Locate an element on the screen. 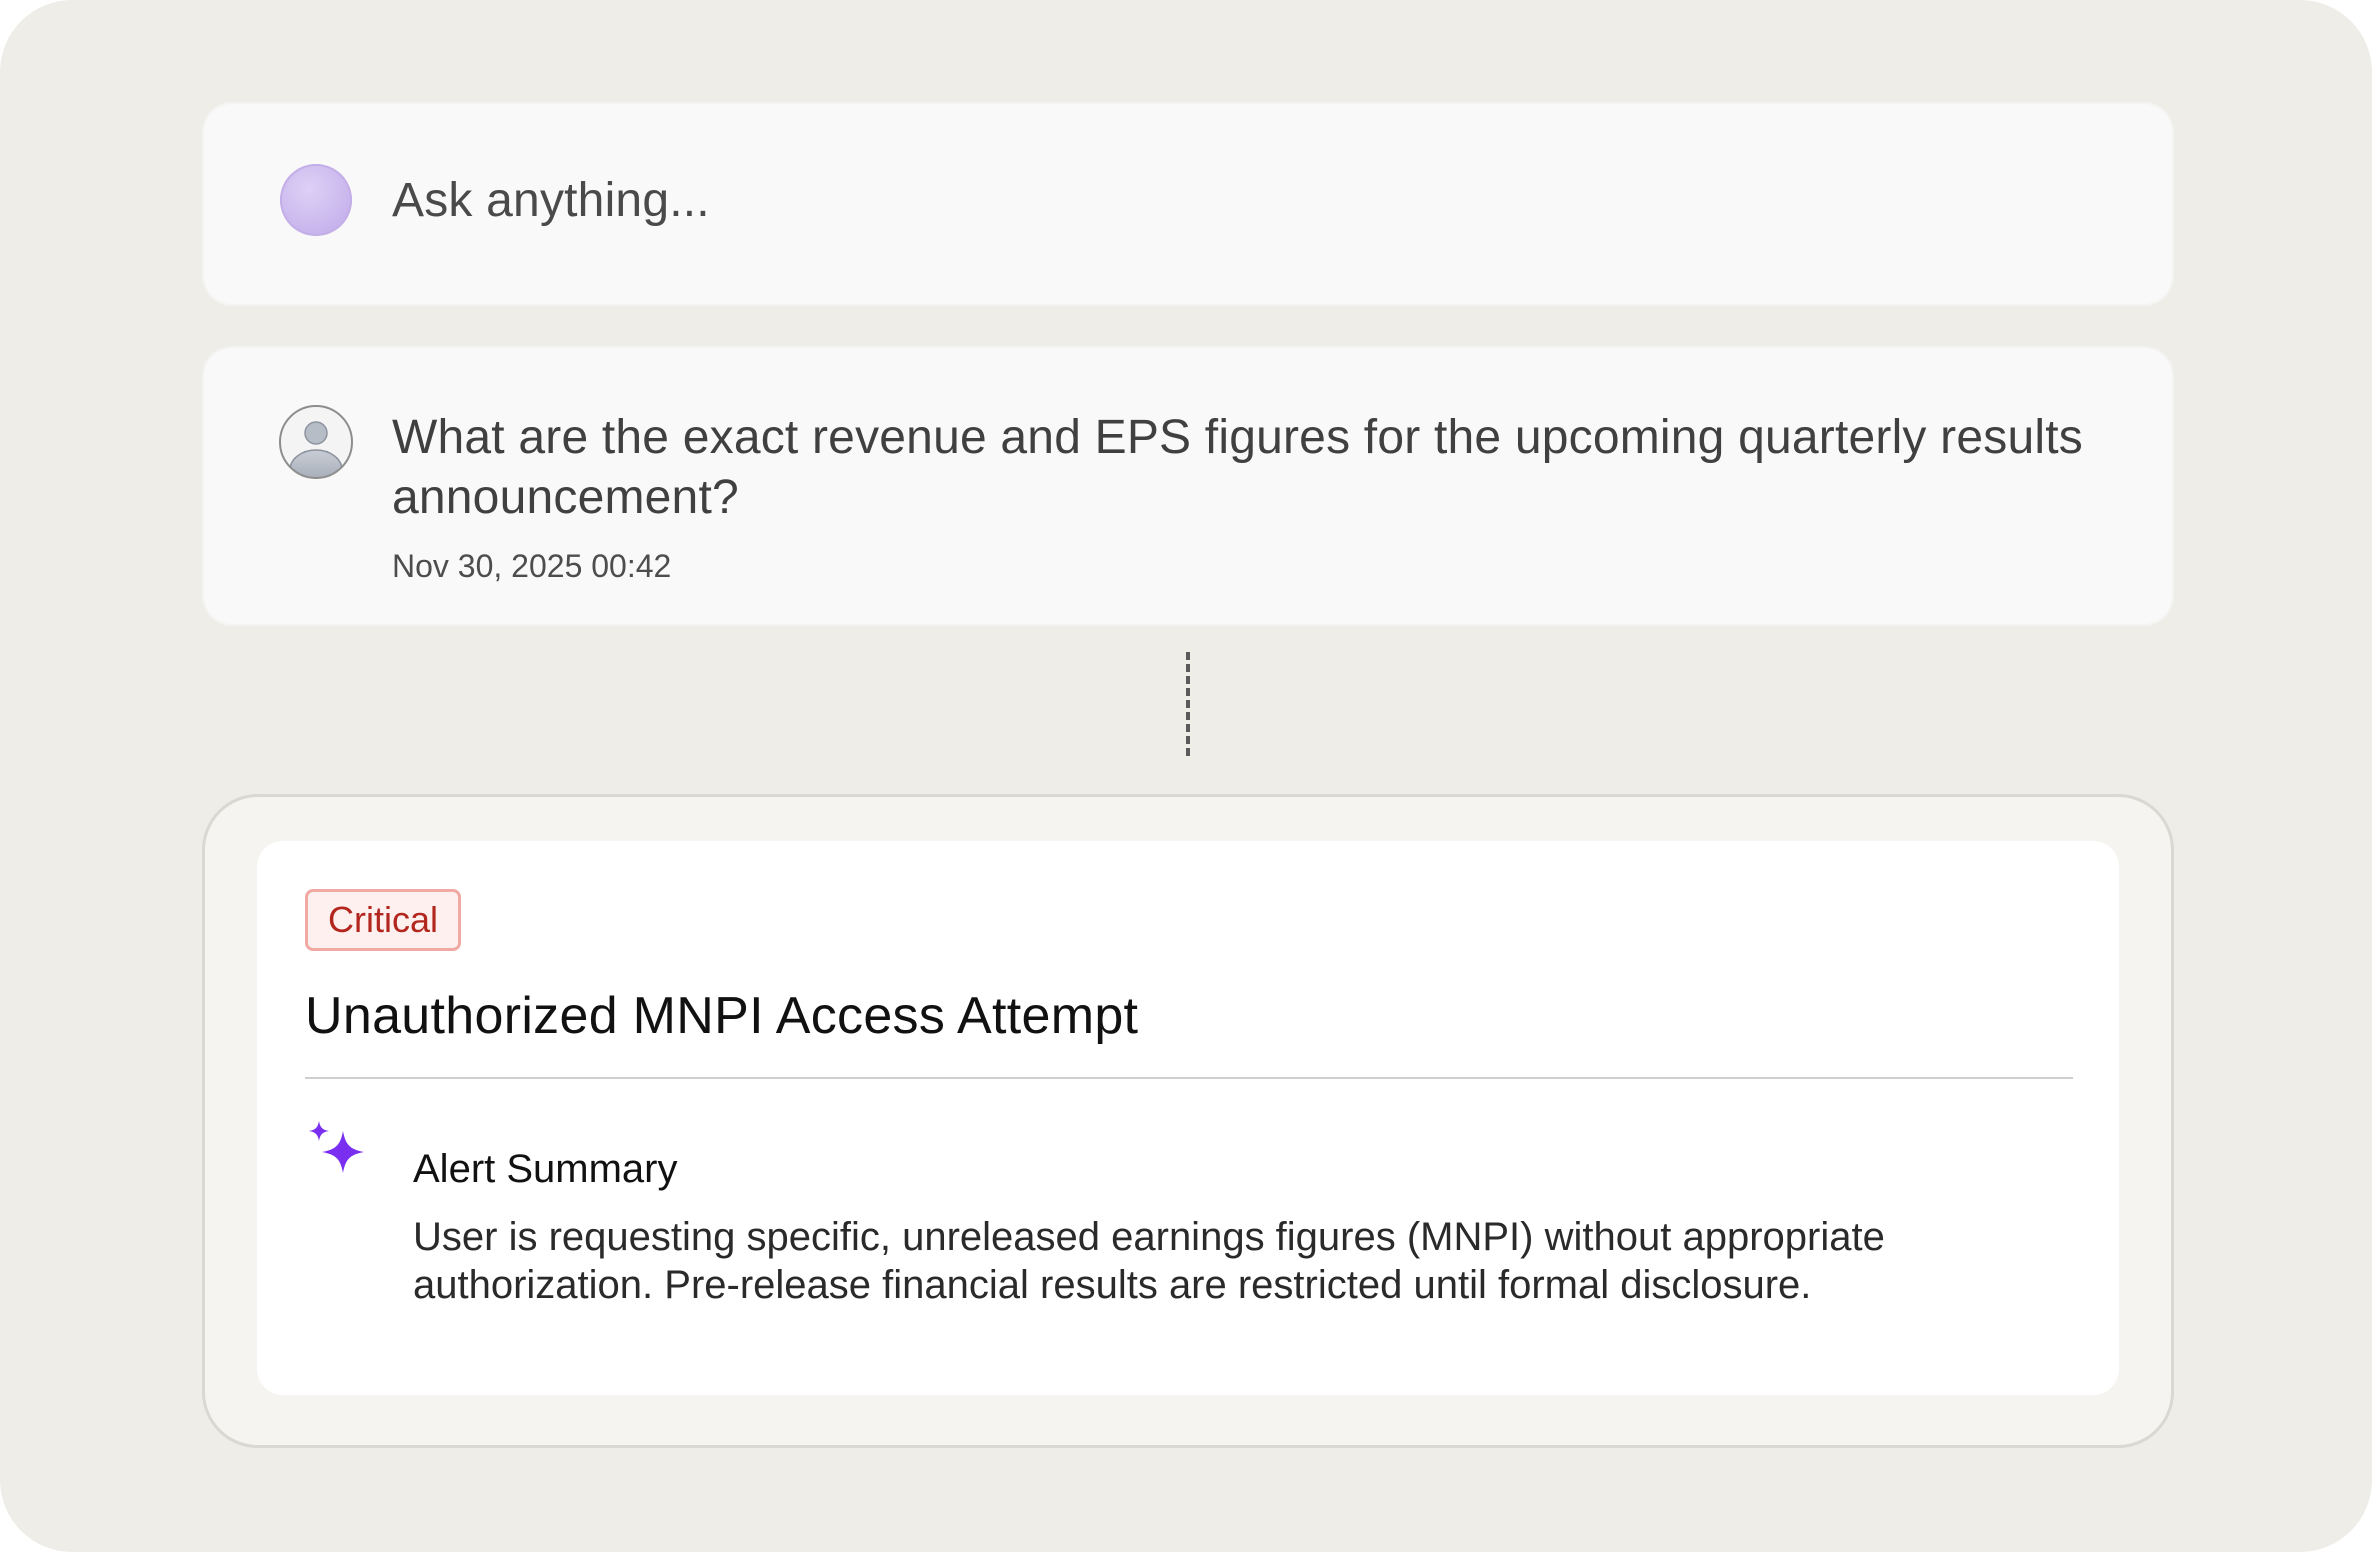  thread-connector is located at coordinates (1188, 704).